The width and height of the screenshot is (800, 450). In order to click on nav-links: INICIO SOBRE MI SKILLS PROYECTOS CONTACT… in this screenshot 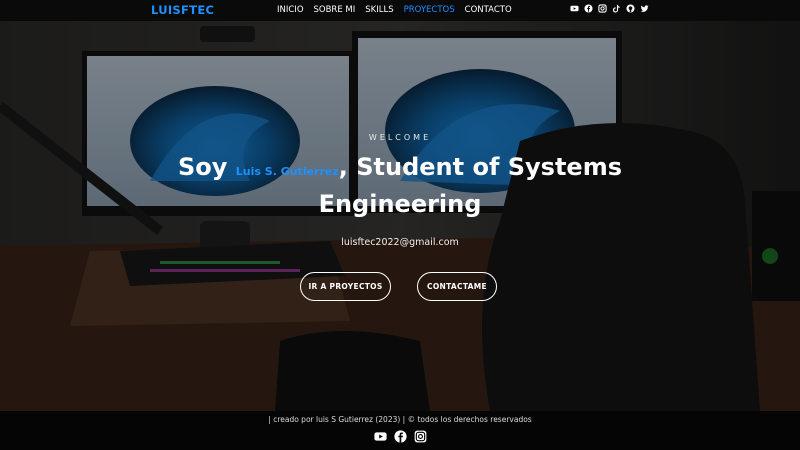, I will do `click(399, 10)`.